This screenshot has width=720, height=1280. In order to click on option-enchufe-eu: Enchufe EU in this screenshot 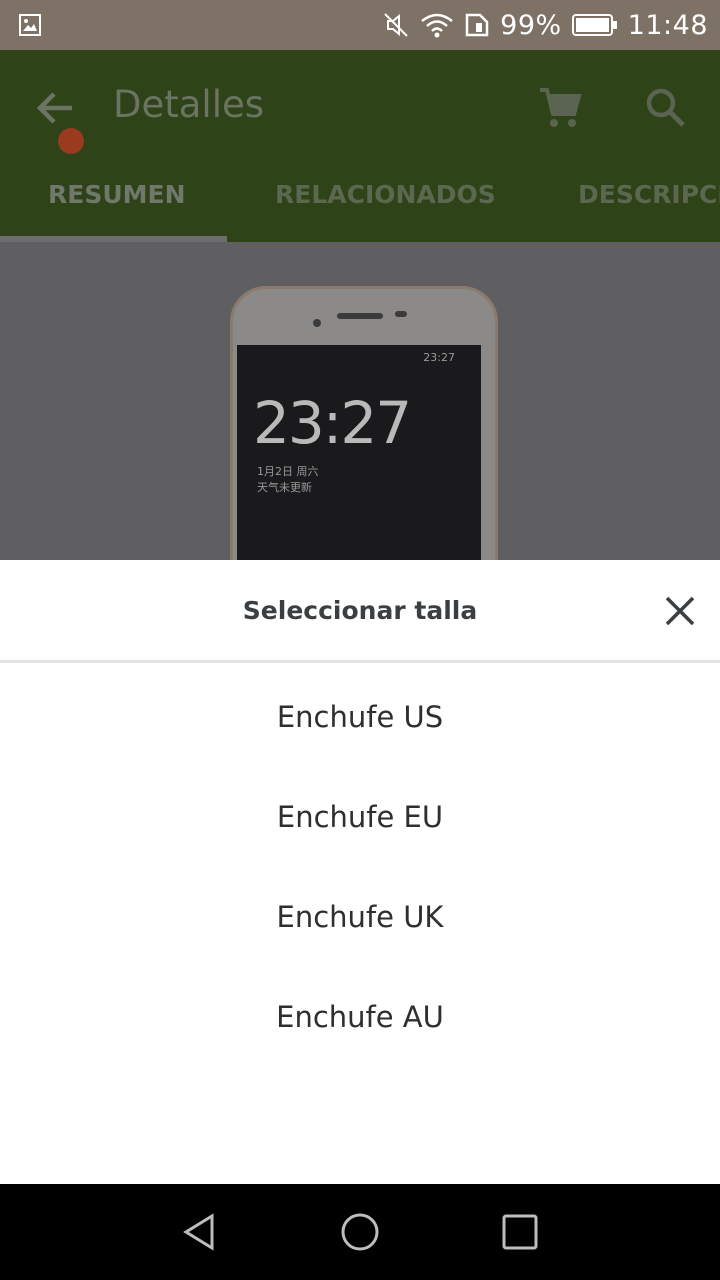, I will do `click(360, 817)`.